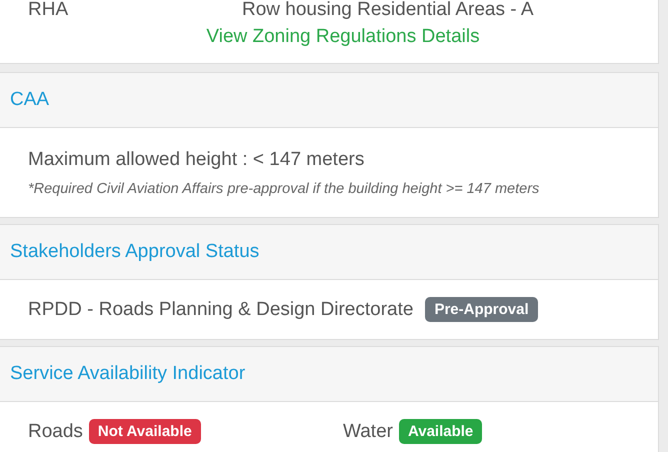 Image resolution: width=668 pixels, height=452 pixels. I want to click on height-limit-text: Maximum allowed height : < 147 meters, so click(197, 159).